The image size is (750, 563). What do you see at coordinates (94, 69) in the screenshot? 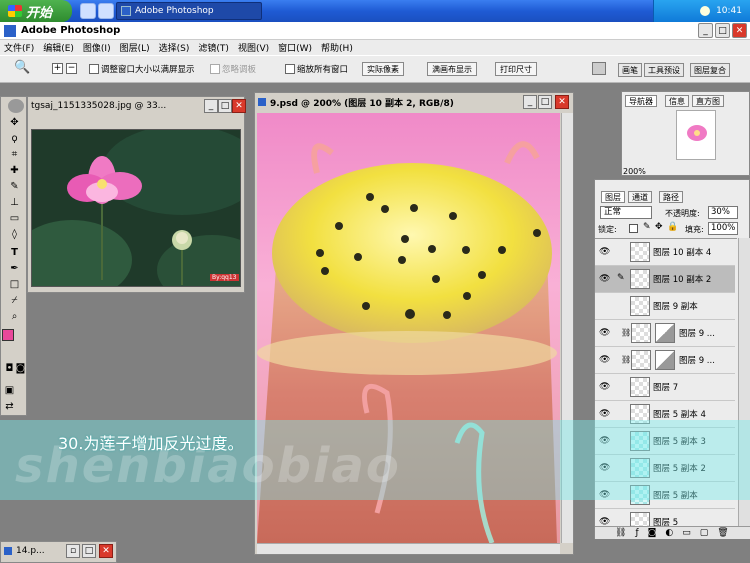
I see `resize-windows-checkbox` at bounding box center [94, 69].